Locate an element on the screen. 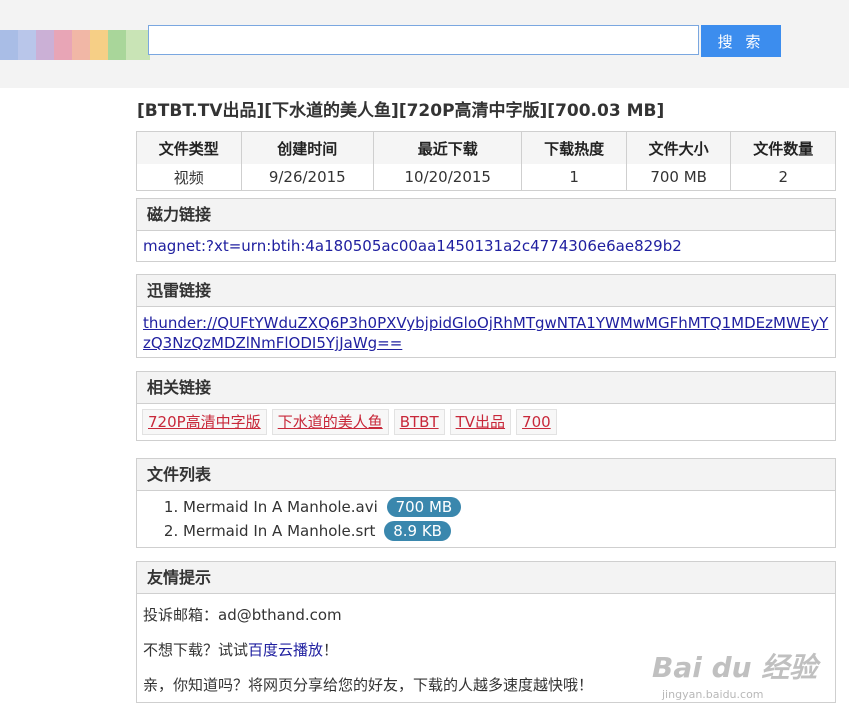 The width and height of the screenshot is (849, 725). file-size-cell: 700 MB is located at coordinates (678, 177).